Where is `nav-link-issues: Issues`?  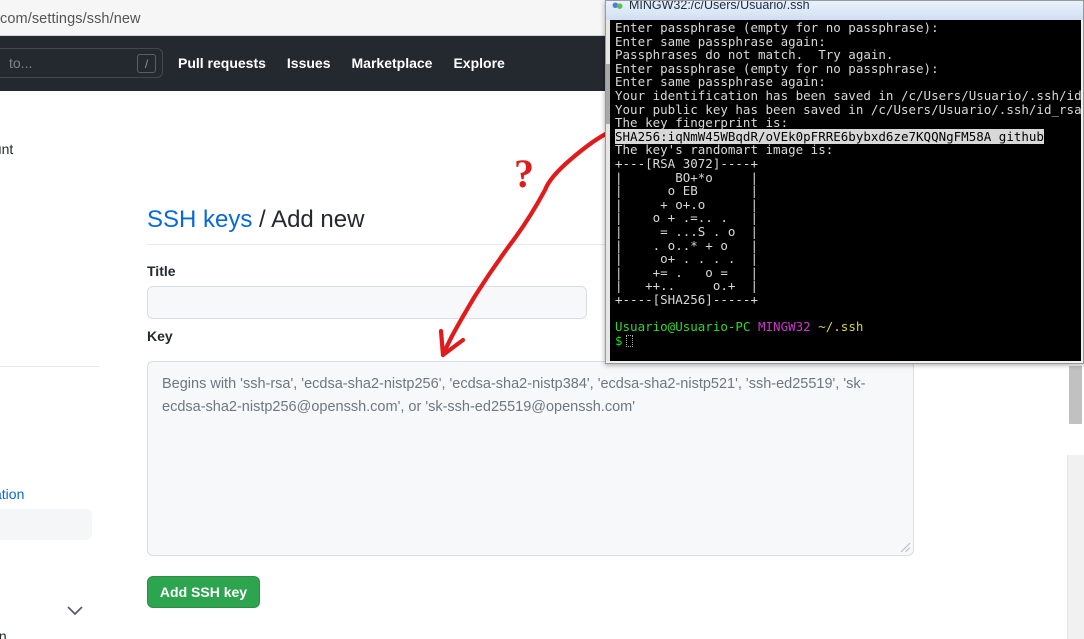
nav-link-issues: Issues is located at coordinates (309, 63).